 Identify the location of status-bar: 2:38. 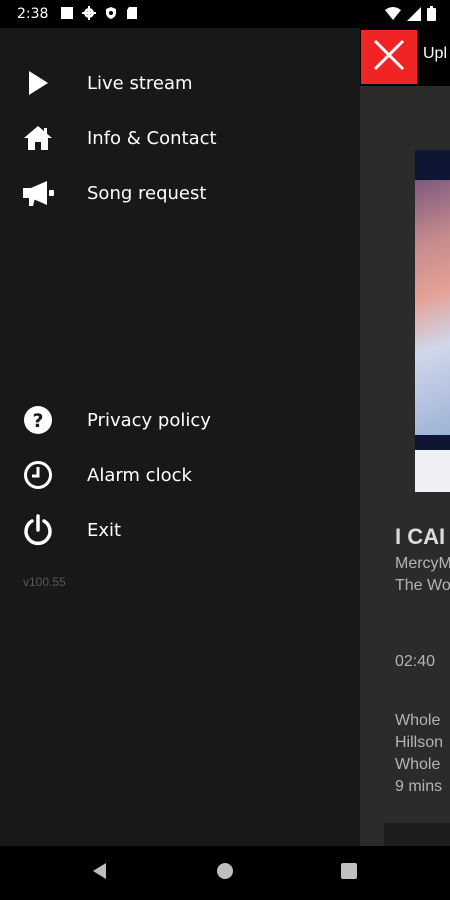
(225, 14).